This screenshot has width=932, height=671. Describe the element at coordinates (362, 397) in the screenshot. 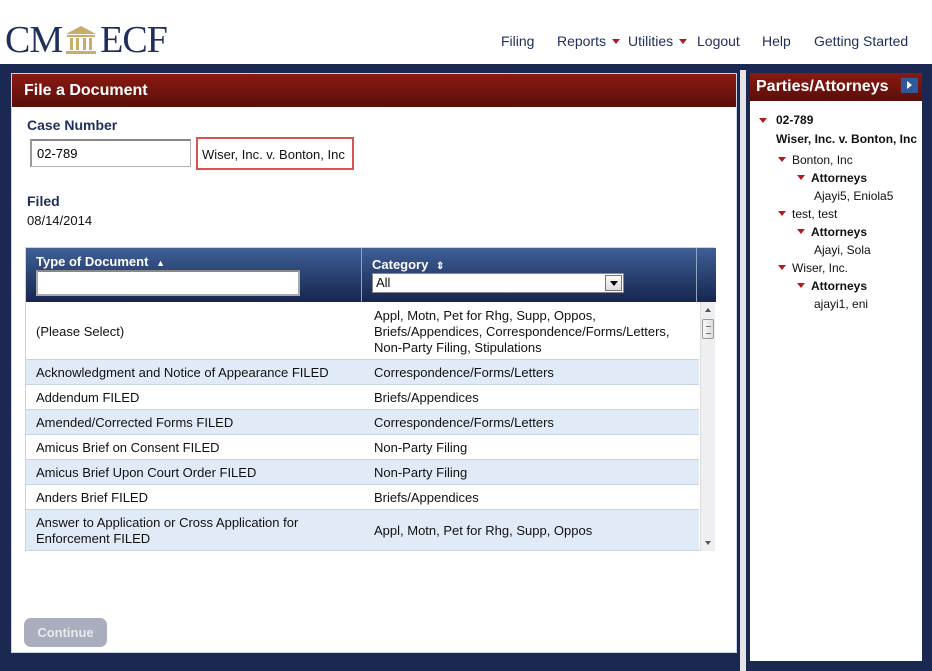

I see `table-row: Addendum FILED Briefs/Appendices` at that location.